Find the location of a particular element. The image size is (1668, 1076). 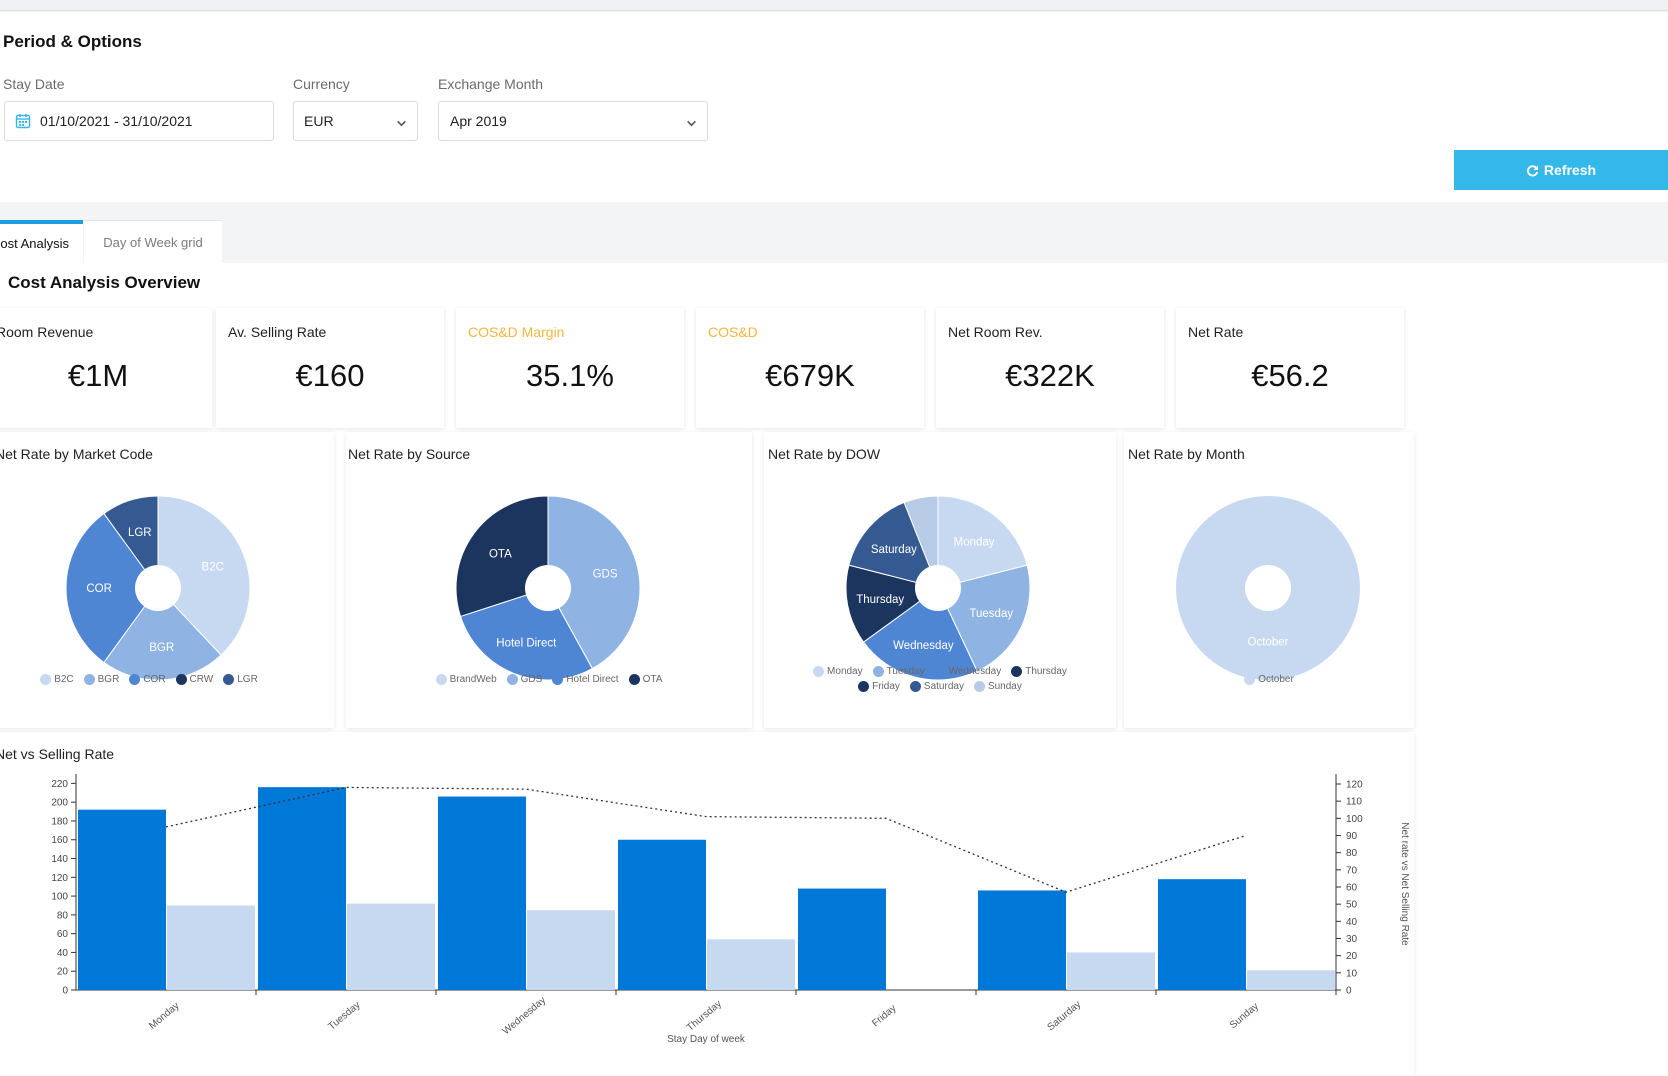

exchange-month-select: Apr 2019 is located at coordinates (573, 121).